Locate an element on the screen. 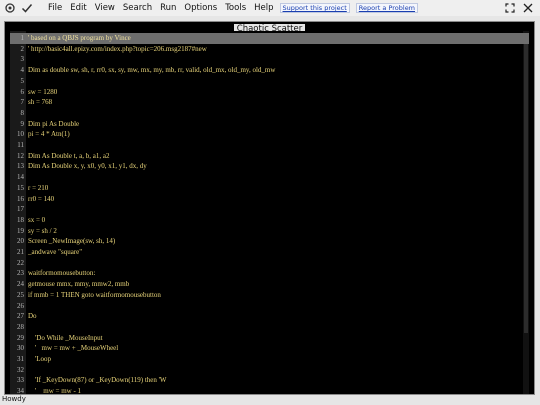 Image resolution: width=540 pixels, height=405 pixels. menu-edit: Edit is located at coordinates (78, 8).